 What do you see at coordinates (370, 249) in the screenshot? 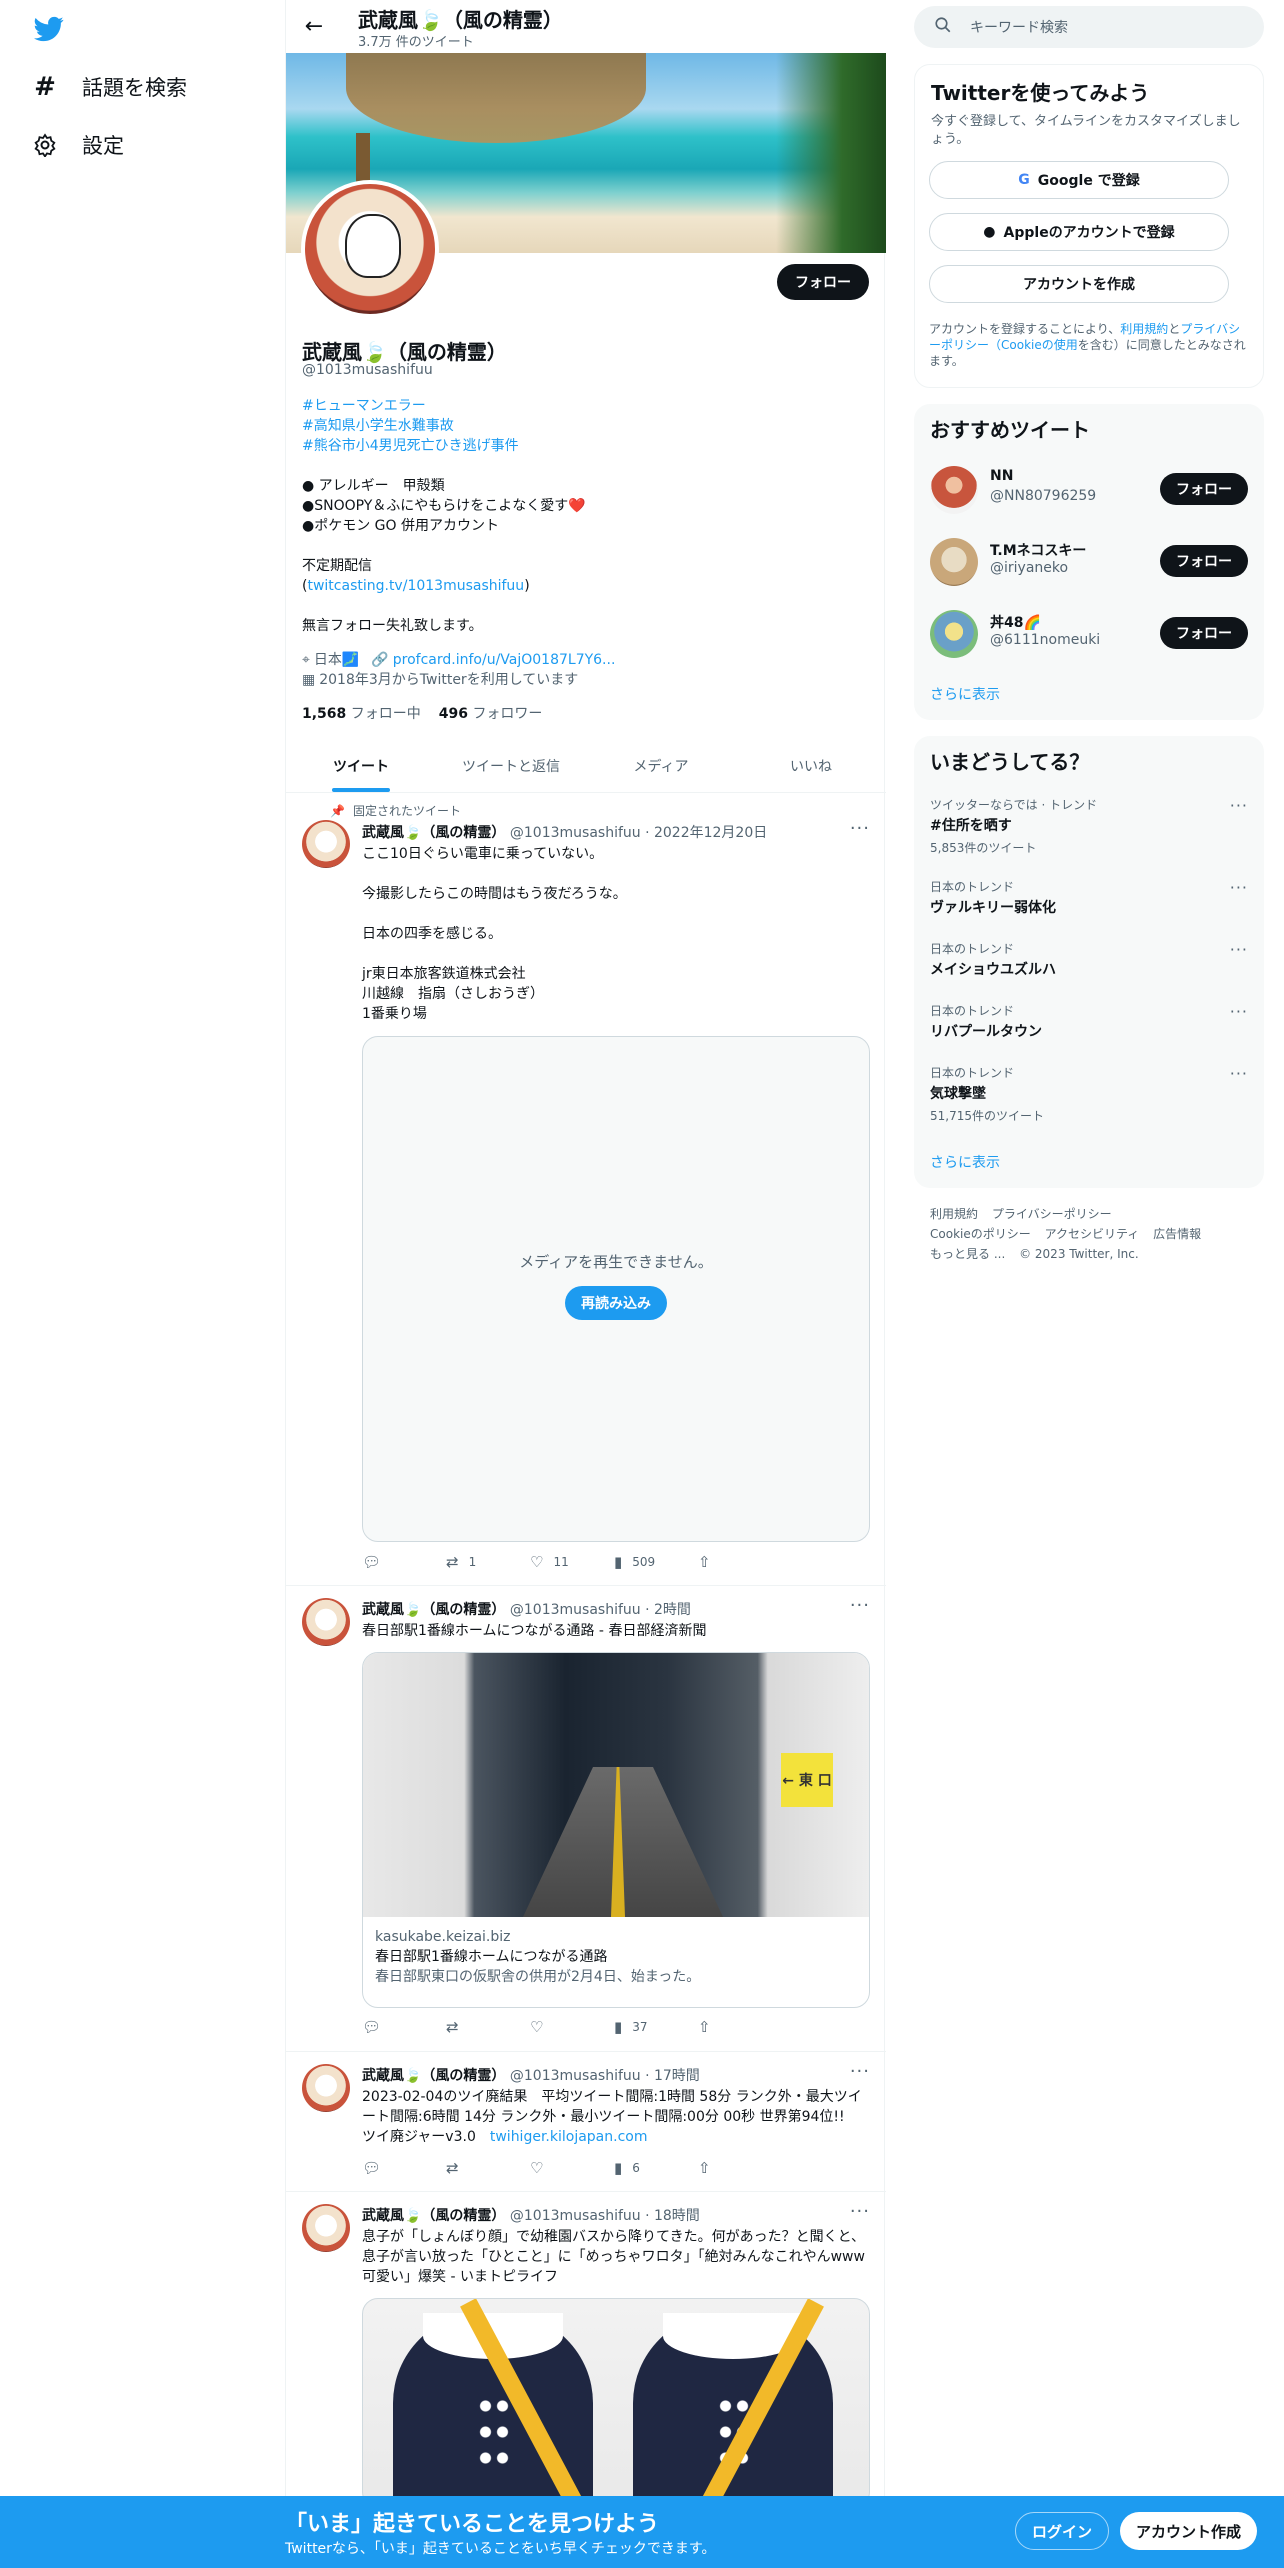
I see `profile-avatar` at bounding box center [370, 249].